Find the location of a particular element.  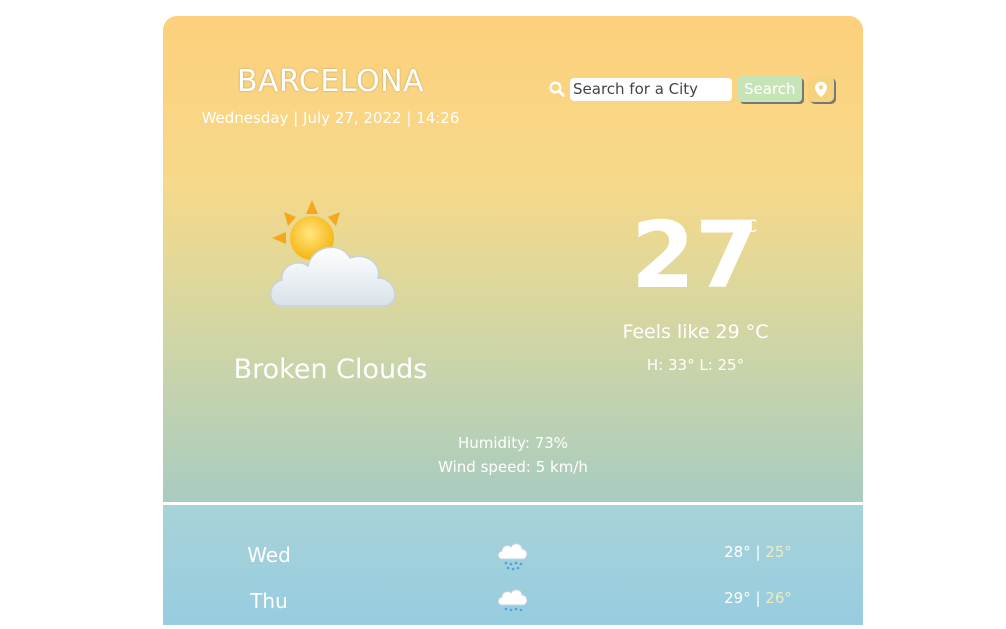

forecast-high: 28° is located at coordinates (737, 552).